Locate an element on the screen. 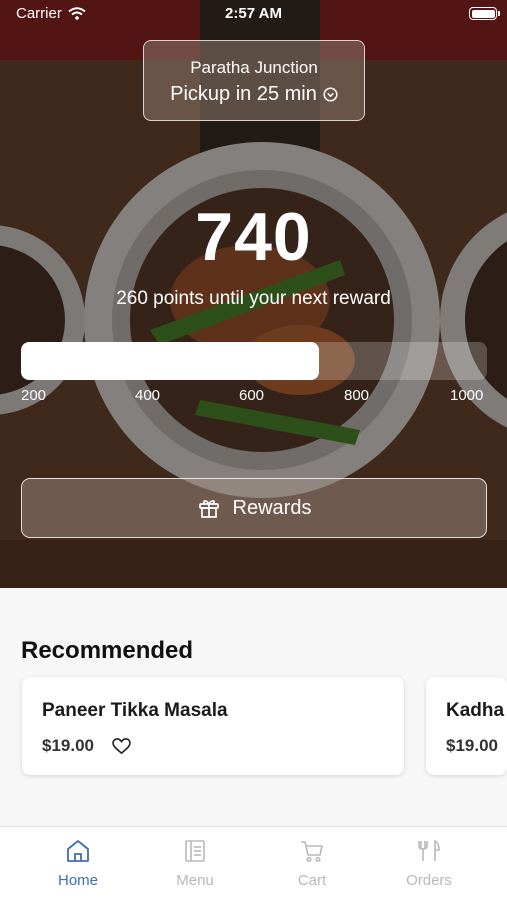  tick-label: 400 is located at coordinates (148, 395).